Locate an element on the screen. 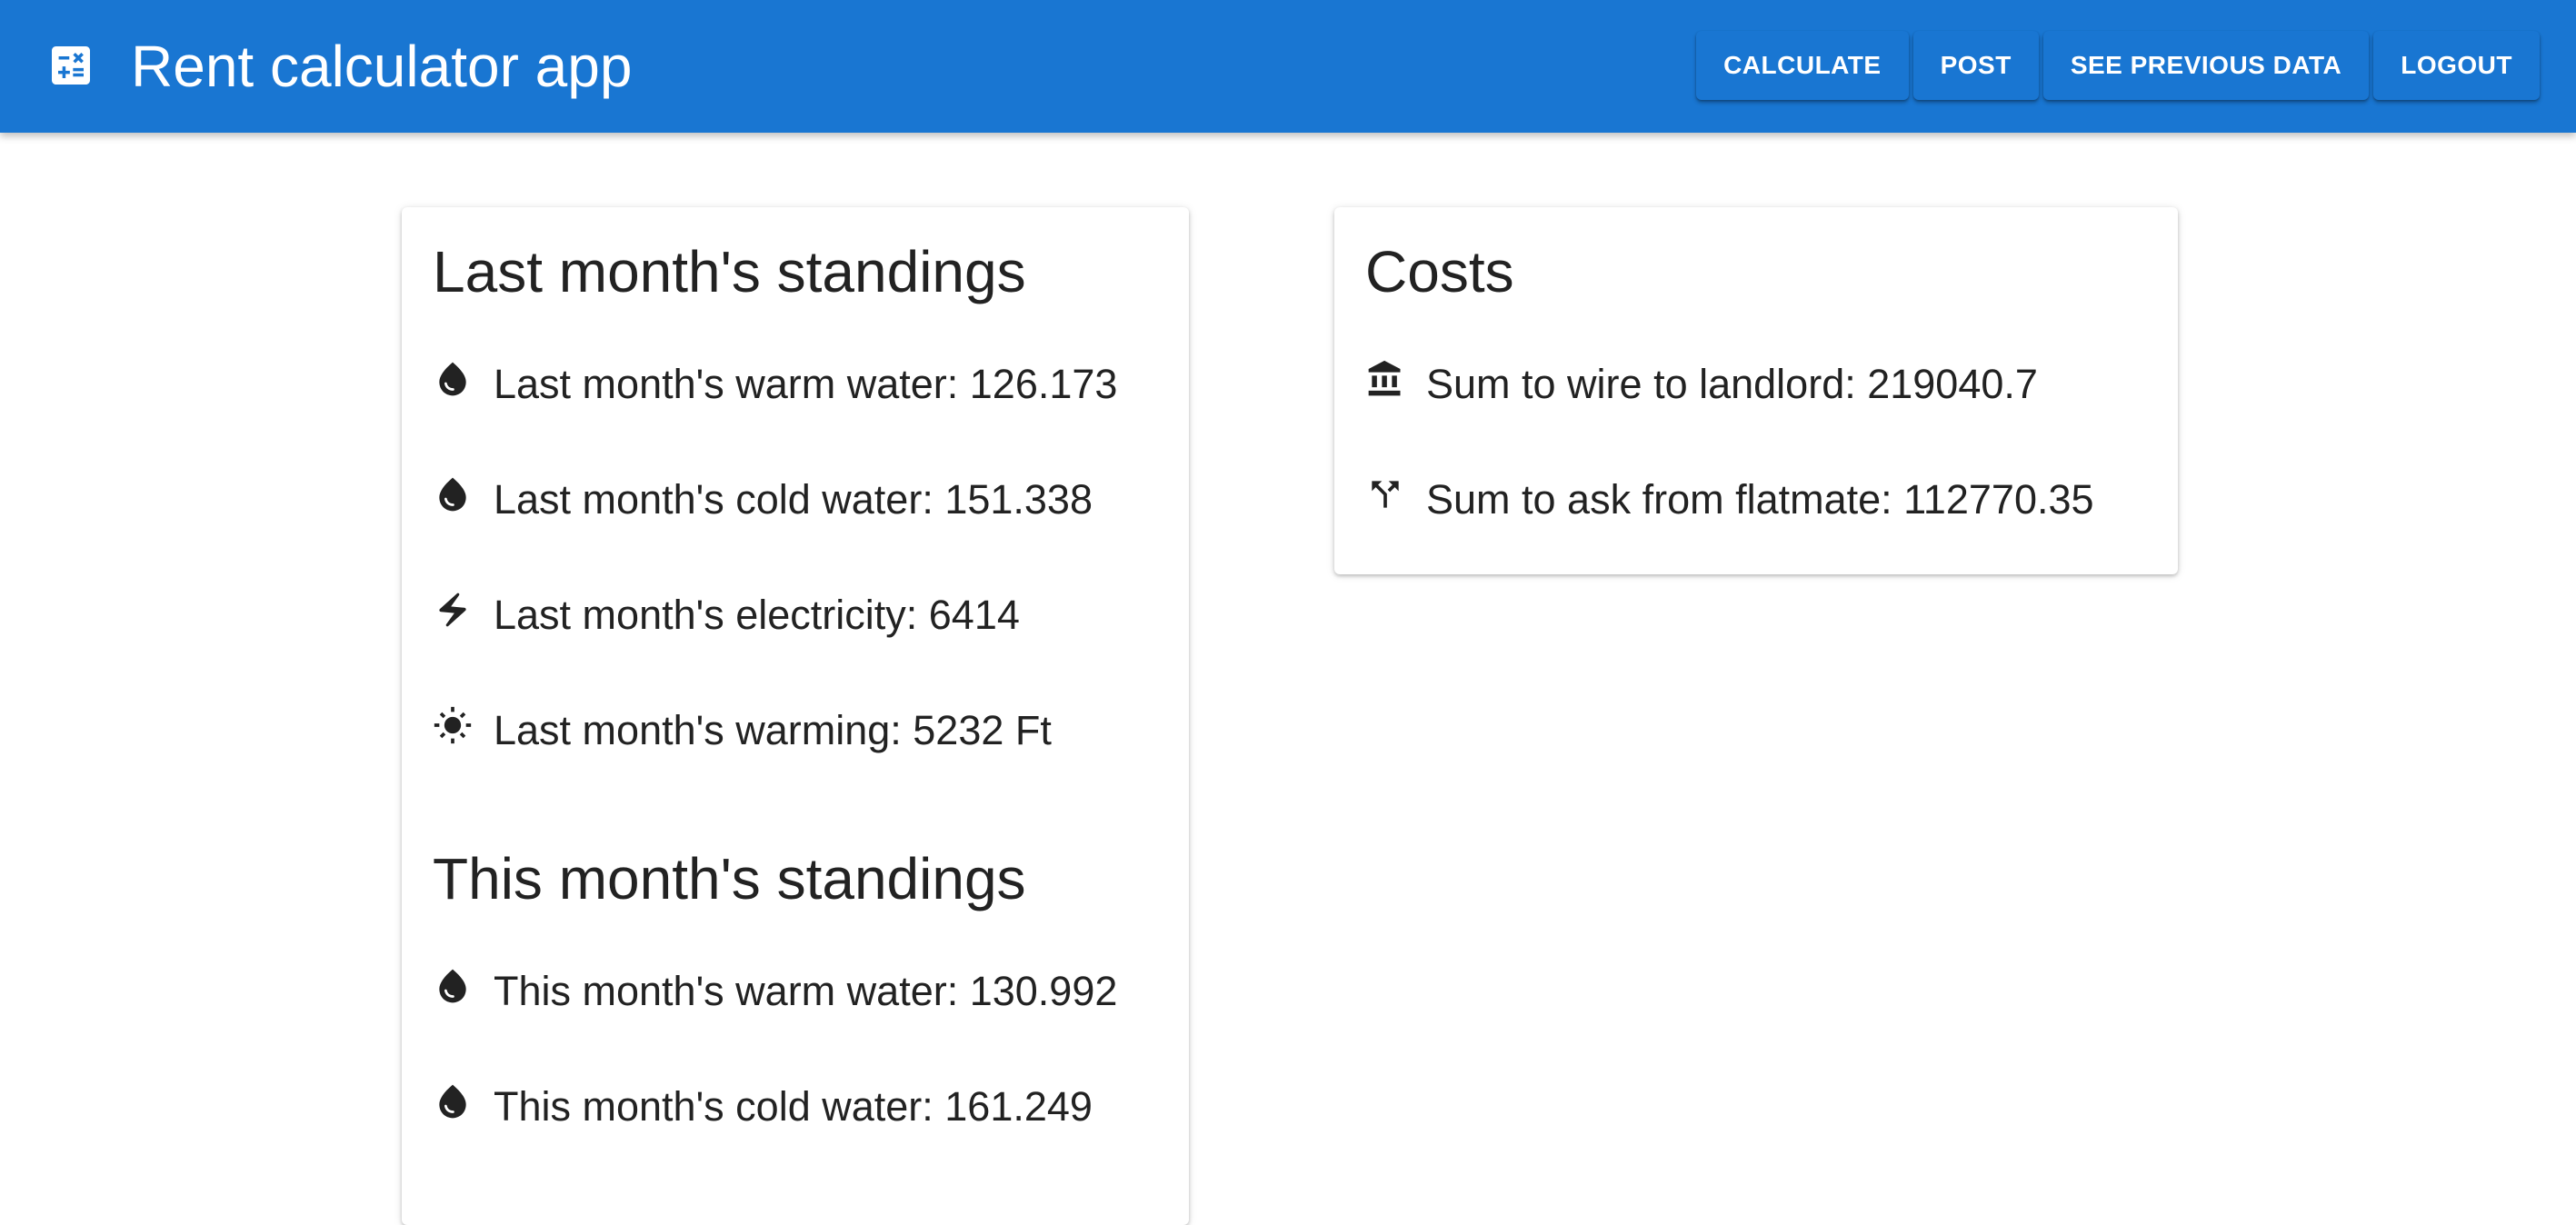  sum-from-flatmate: Sum to ask from flatmate: 112770.35 is located at coordinates (1760, 499).